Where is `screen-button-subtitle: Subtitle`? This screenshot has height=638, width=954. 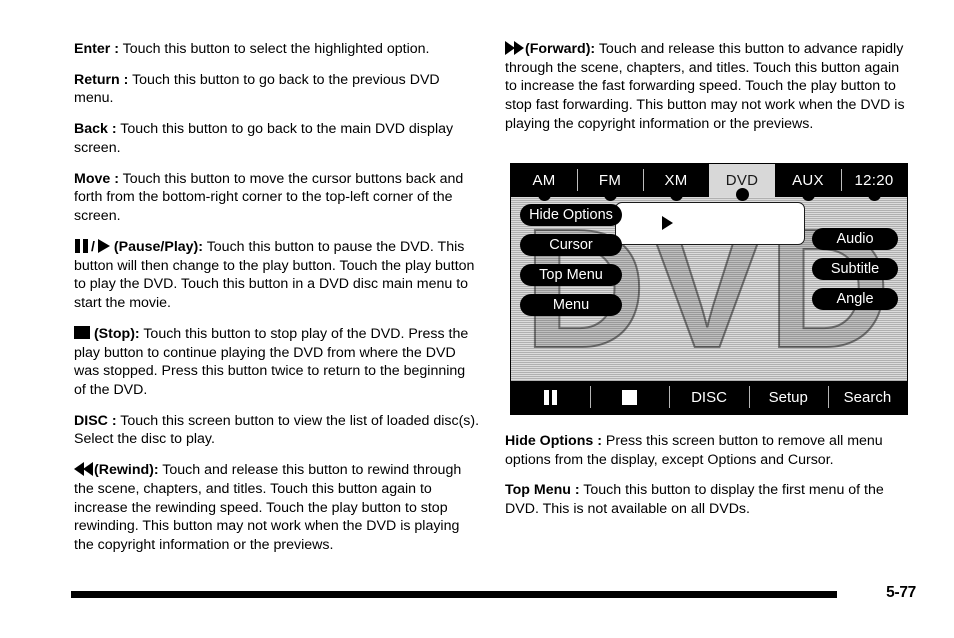 screen-button-subtitle: Subtitle is located at coordinates (855, 269).